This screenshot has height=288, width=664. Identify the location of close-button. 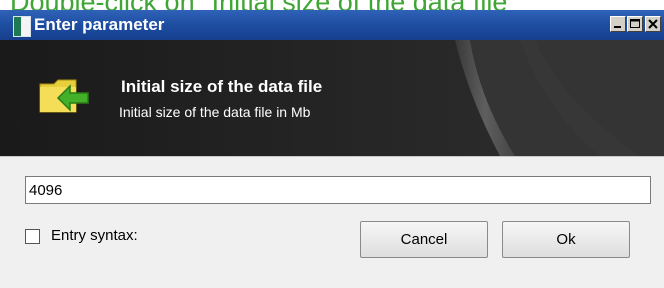
(653, 24).